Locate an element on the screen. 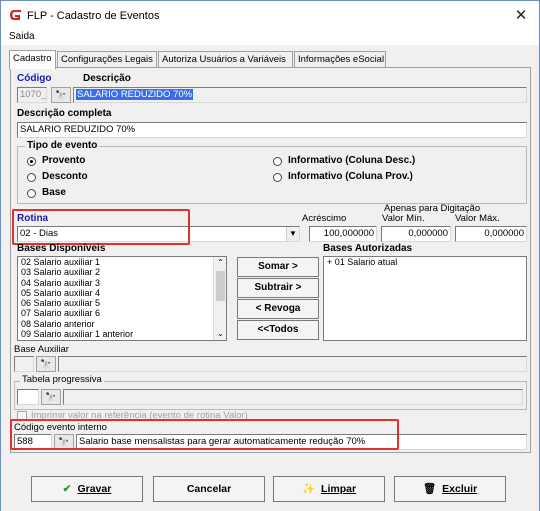 This screenshot has height=511, width=540. tab-cadastro-label: Cadastro is located at coordinates (32, 58).